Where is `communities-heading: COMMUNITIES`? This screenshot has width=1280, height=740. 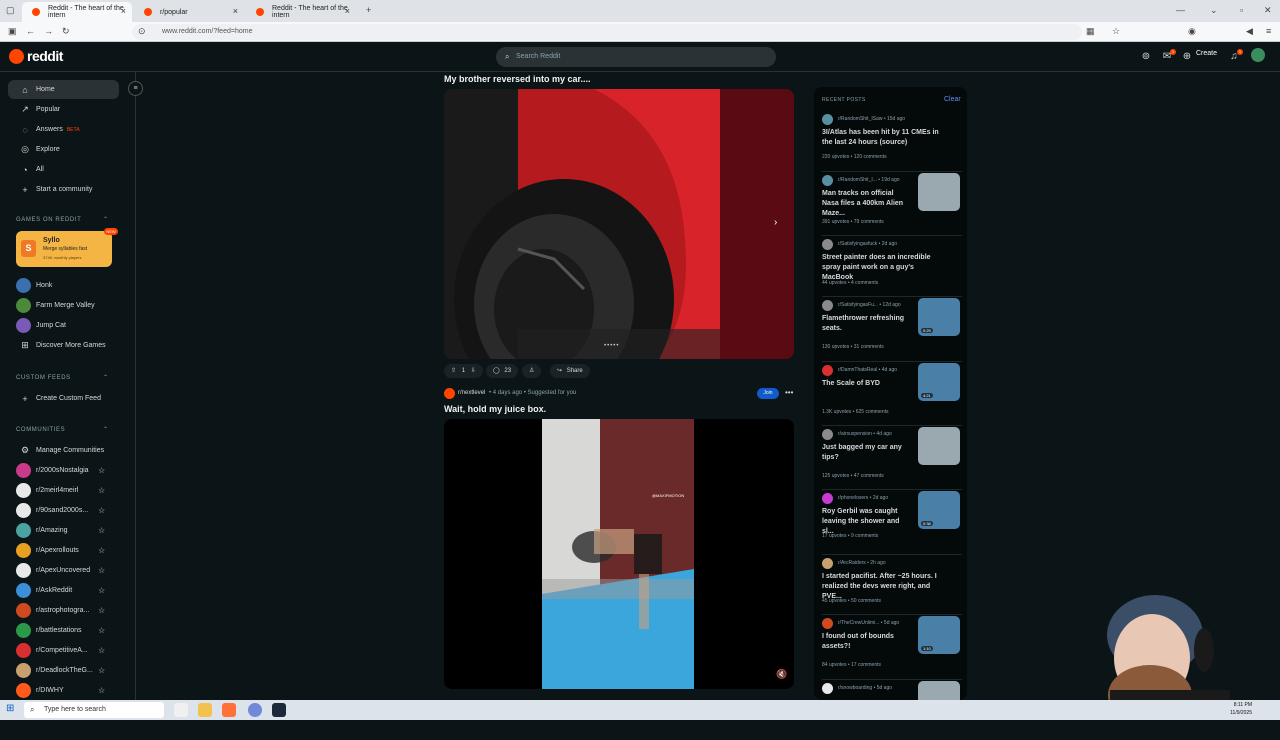 communities-heading: COMMUNITIES is located at coordinates (40, 430).